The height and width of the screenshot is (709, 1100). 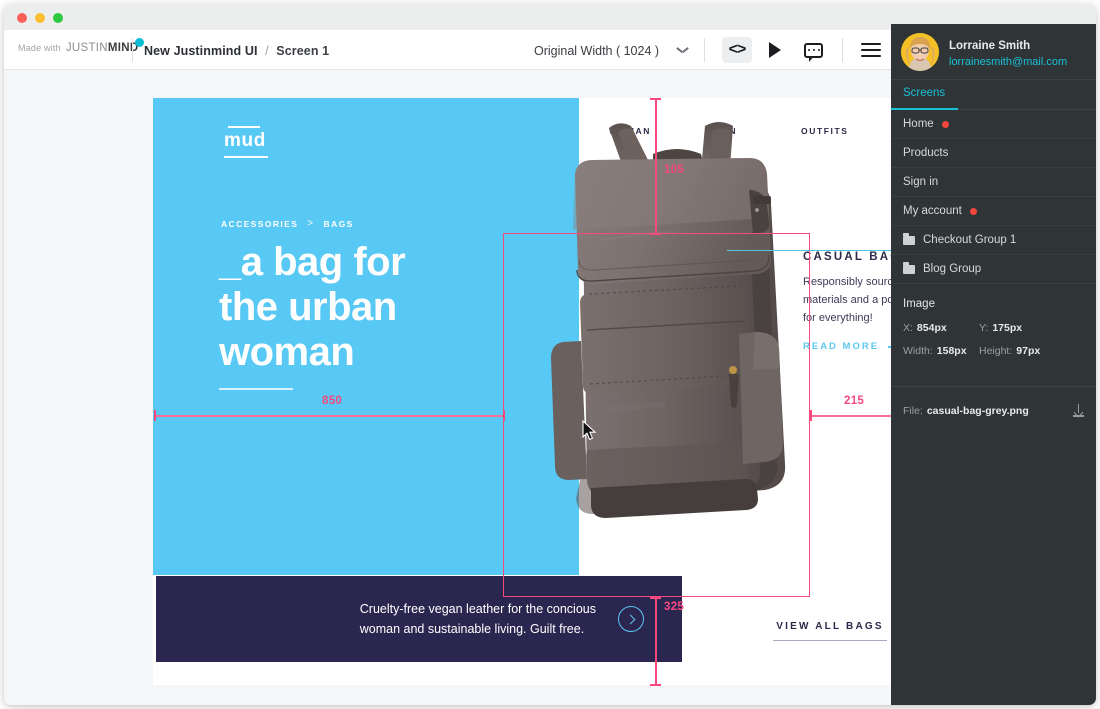 I want to click on headline-underline, so click(x=256, y=389).